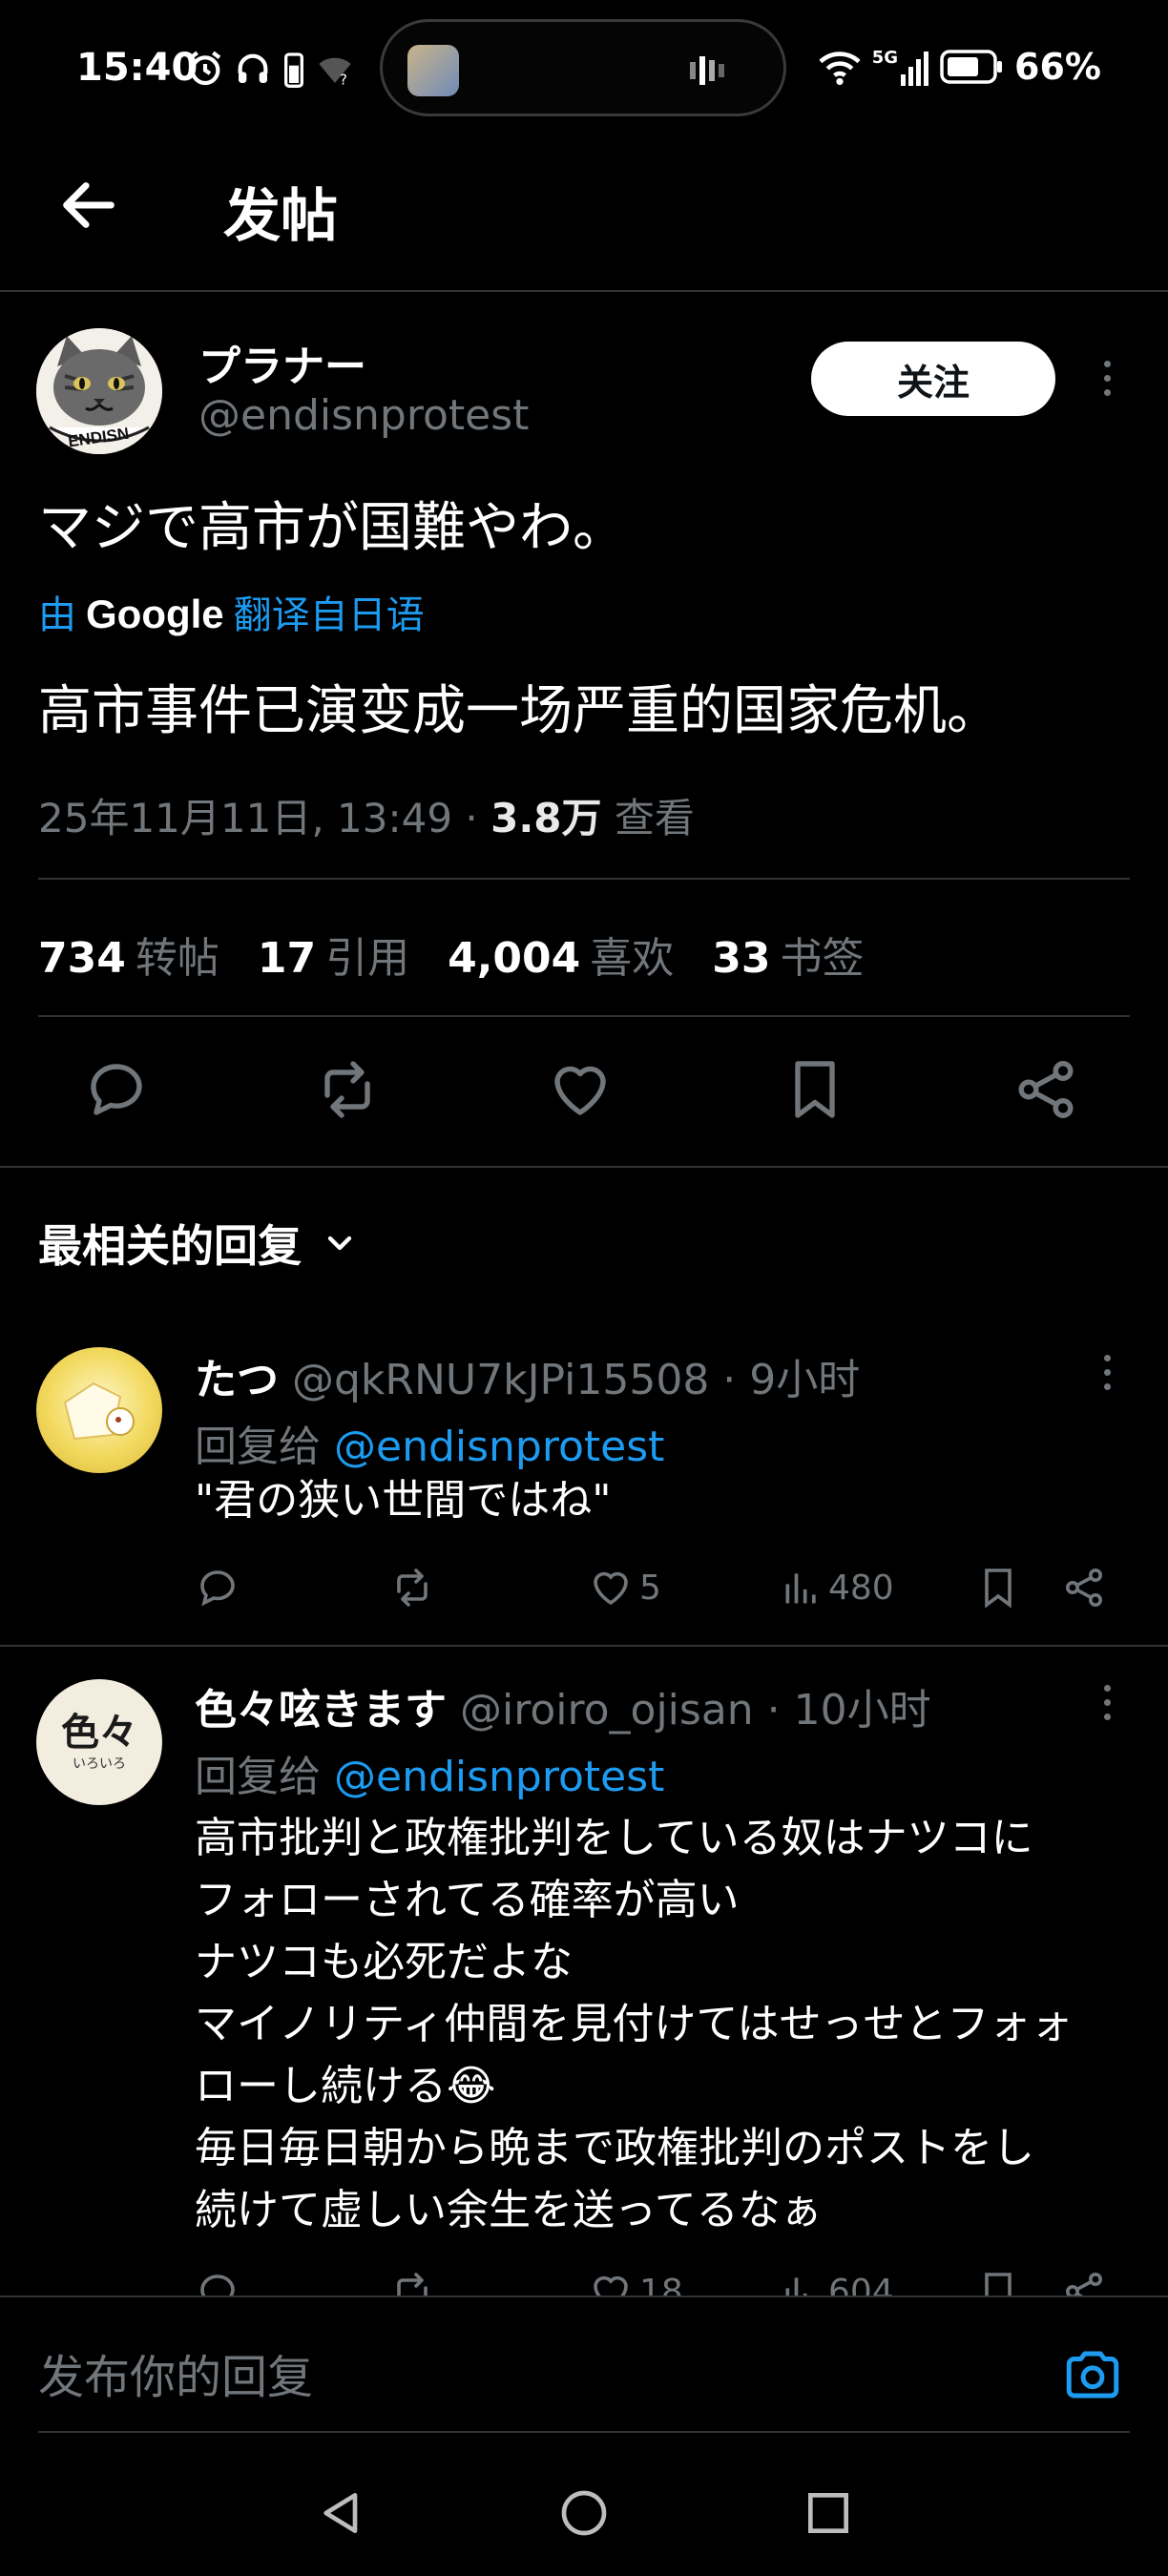  I want to click on media-indicator-icon, so click(707, 70).